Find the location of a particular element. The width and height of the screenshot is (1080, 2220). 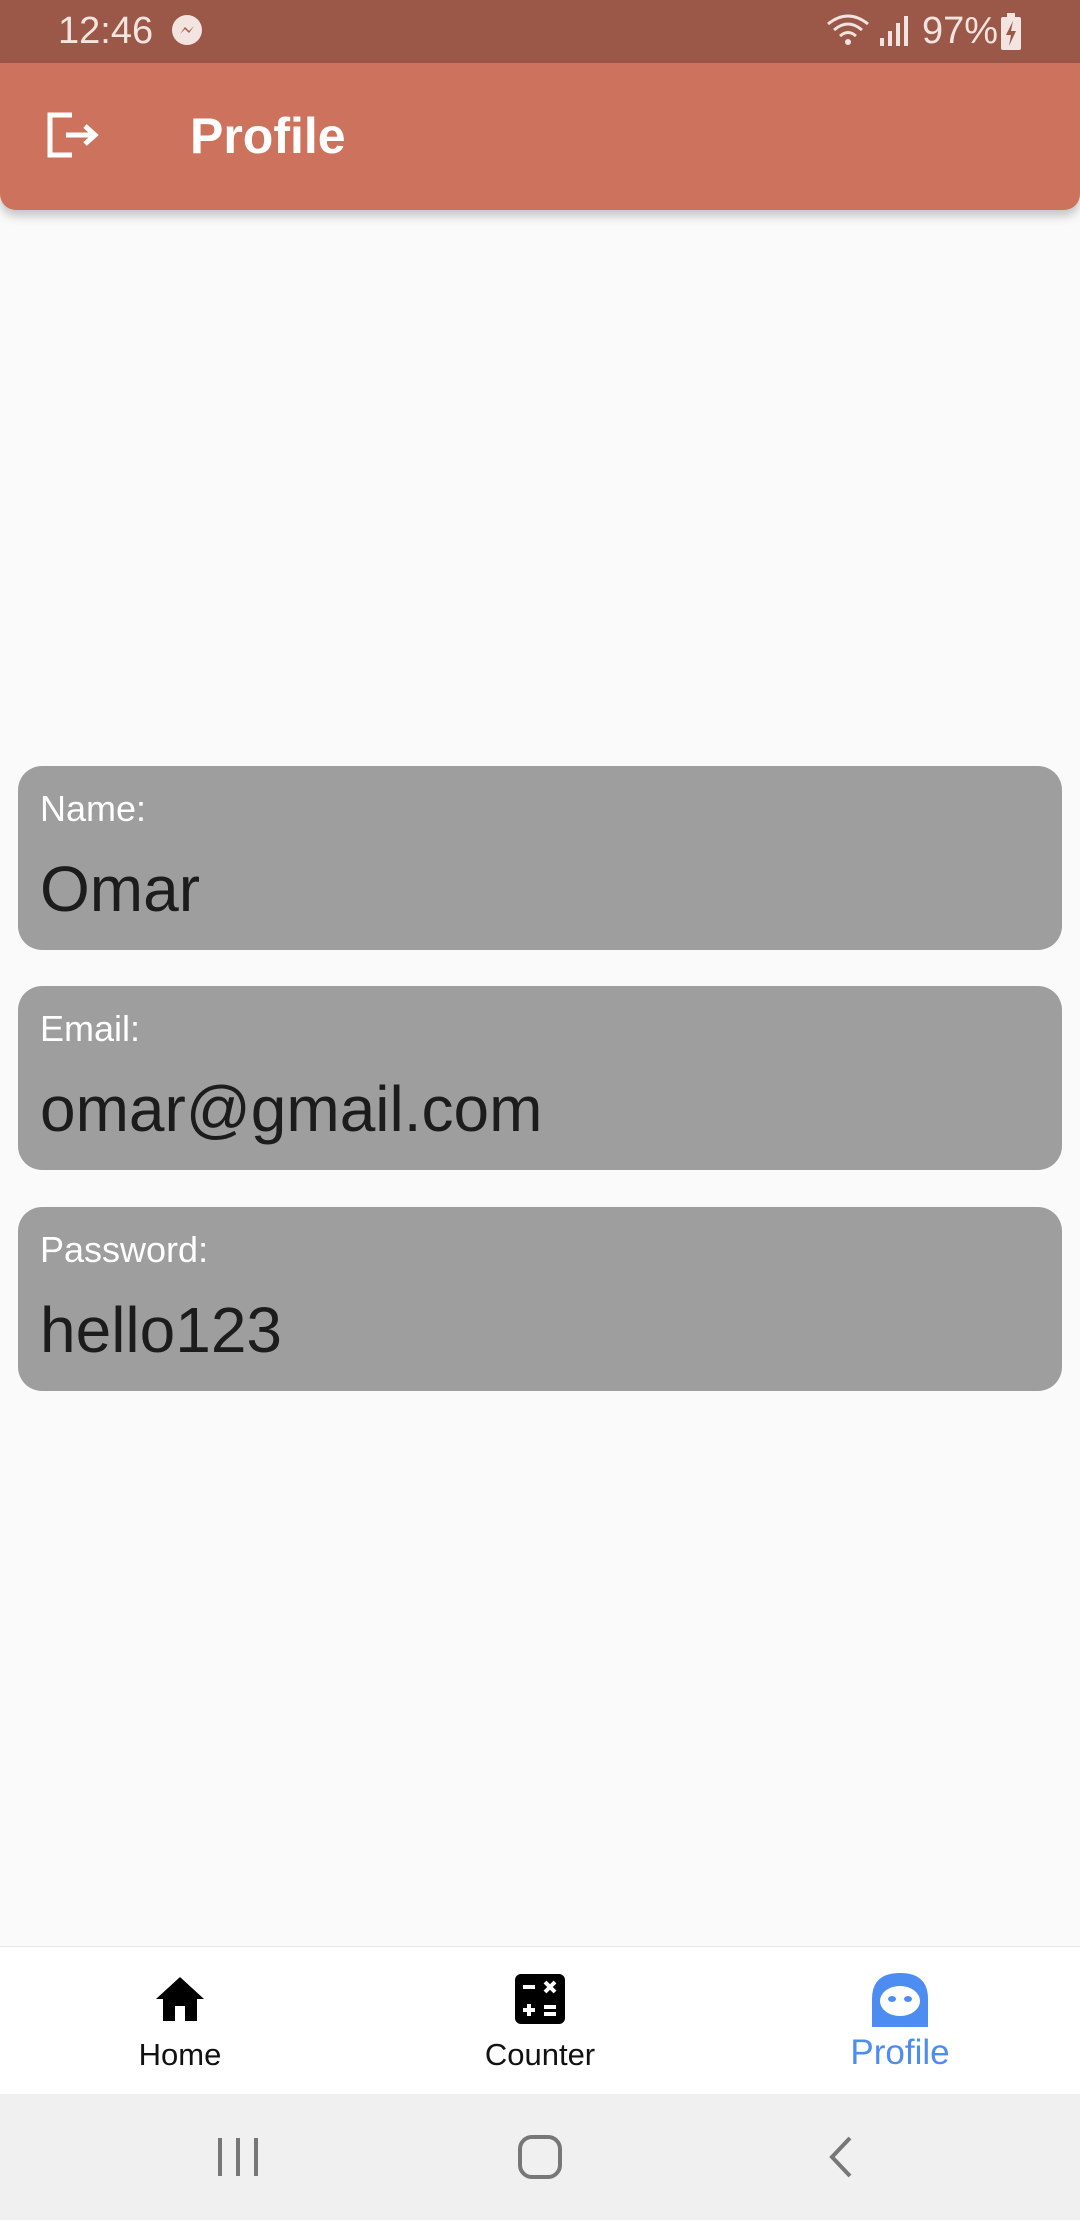

app-bar: Profile is located at coordinates (540, 136).